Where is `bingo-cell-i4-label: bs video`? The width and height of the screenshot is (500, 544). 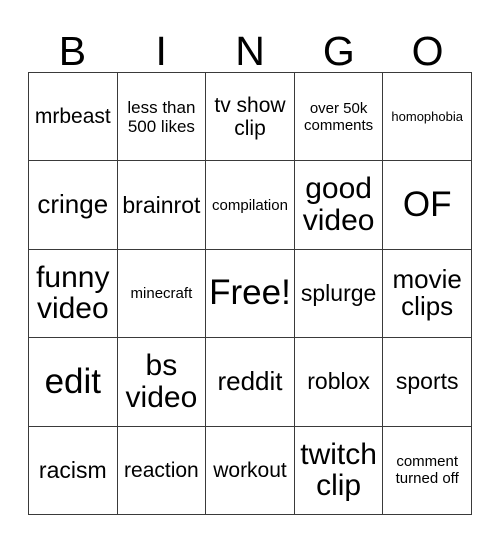 bingo-cell-i4-label: bs video is located at coordinates (161, 381).